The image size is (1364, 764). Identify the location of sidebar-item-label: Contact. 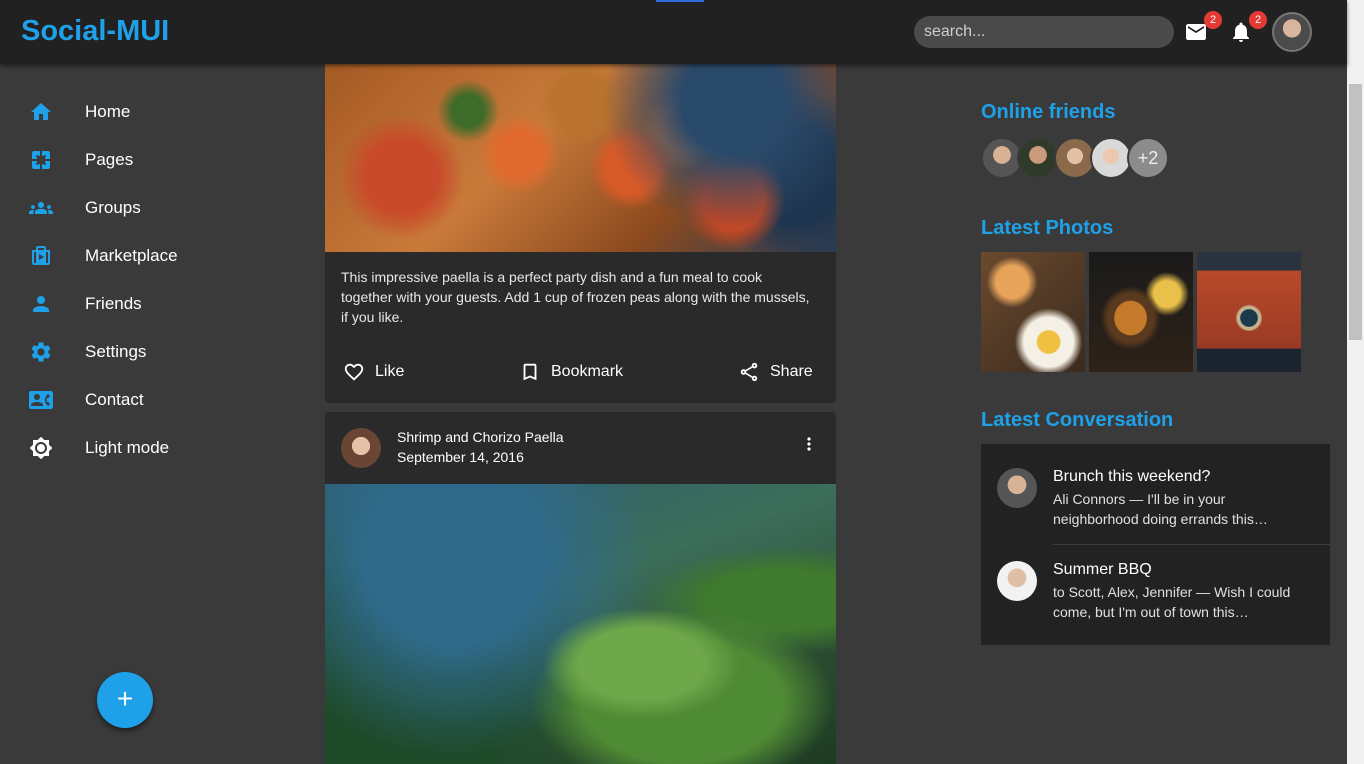
(114, 399).